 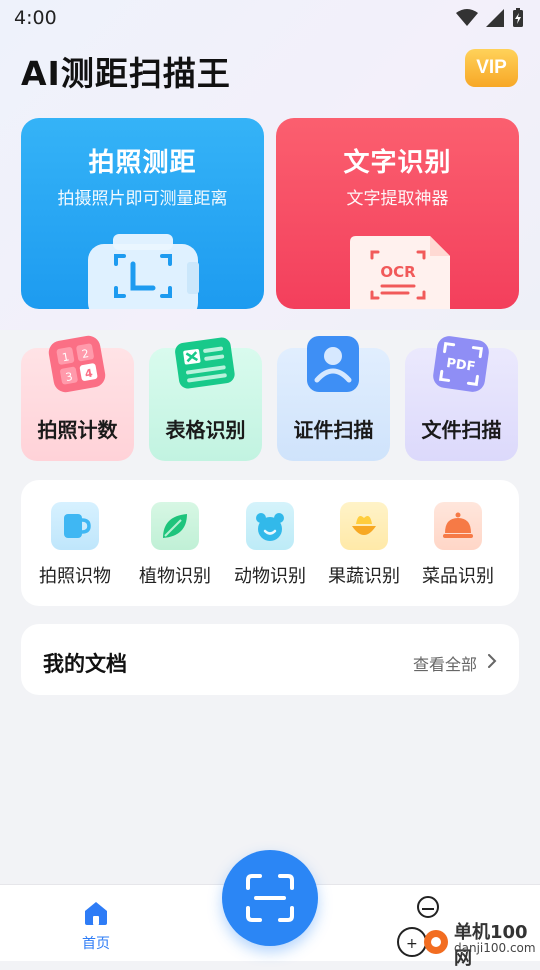 I want to click on scan-button, so click(x=270, y=898).